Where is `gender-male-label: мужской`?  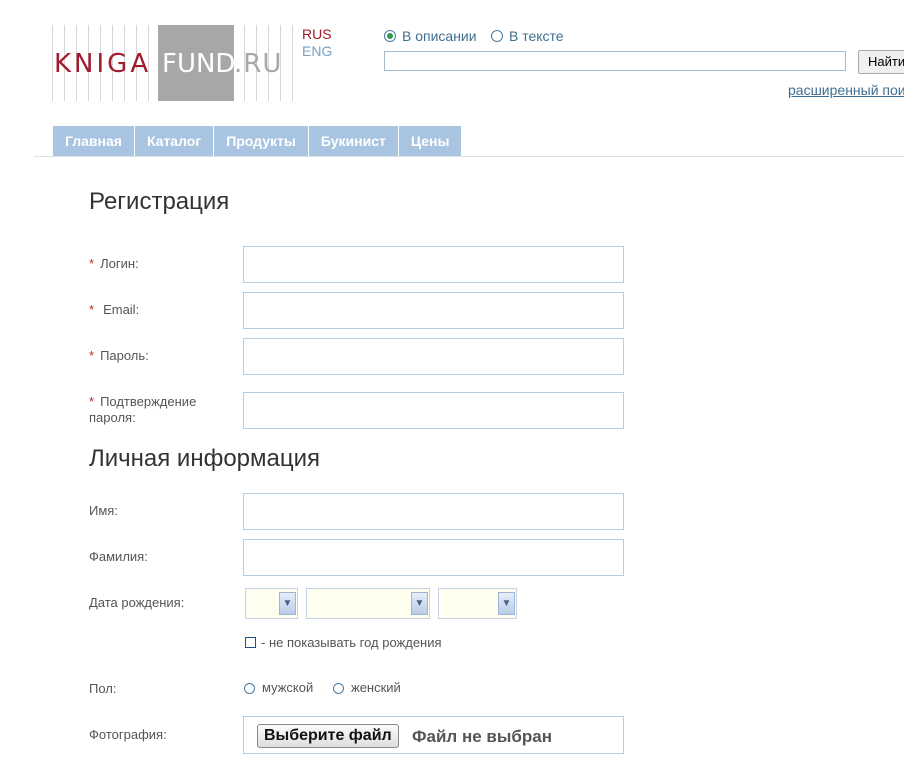 gender-male-label: мужской is located at coordinates (288, 687).